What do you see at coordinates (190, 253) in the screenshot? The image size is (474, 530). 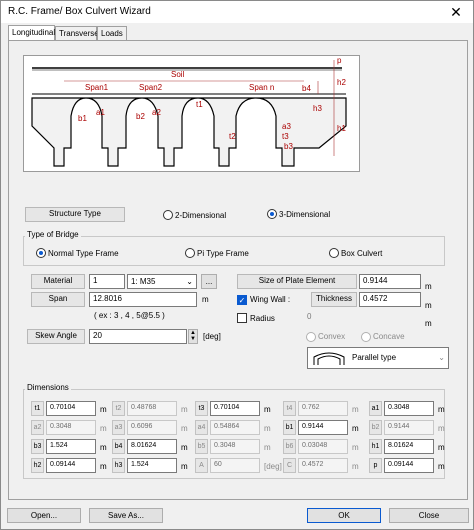 I see `radio-pi-frame` at bounding box center [190, 253].